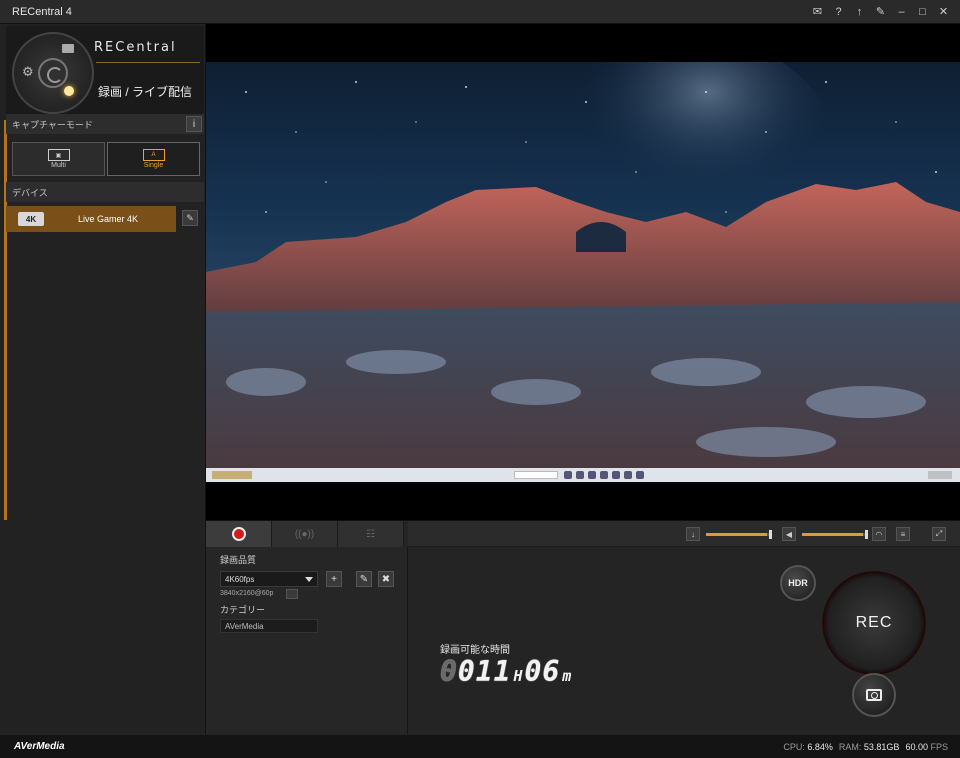 Image resolution: width=960 pixels, height=758 pixels. What do you see at coordinates (693, 534) in the screenshot?
I see `microphone-icon: ↓` at bounding box center [693, 534].